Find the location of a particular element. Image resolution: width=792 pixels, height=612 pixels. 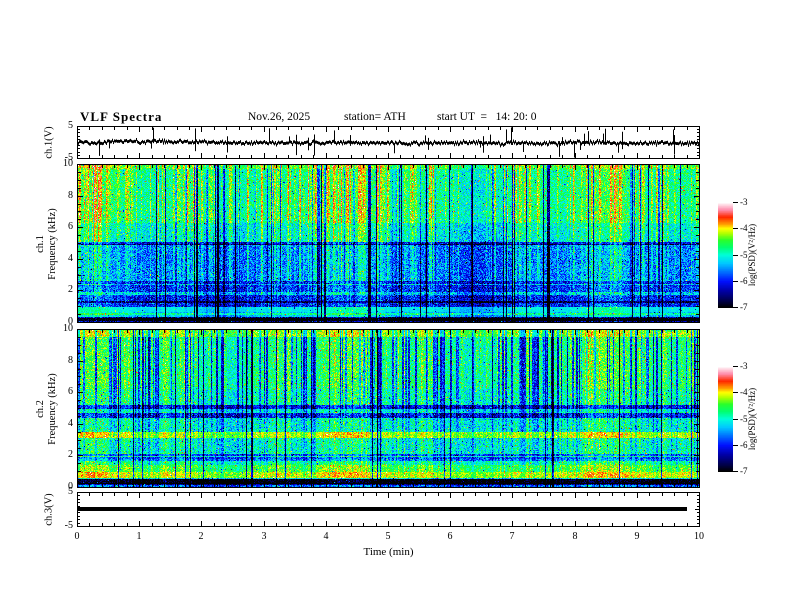

plot-title: VLF Spectra is located at coordinates (121, 116).